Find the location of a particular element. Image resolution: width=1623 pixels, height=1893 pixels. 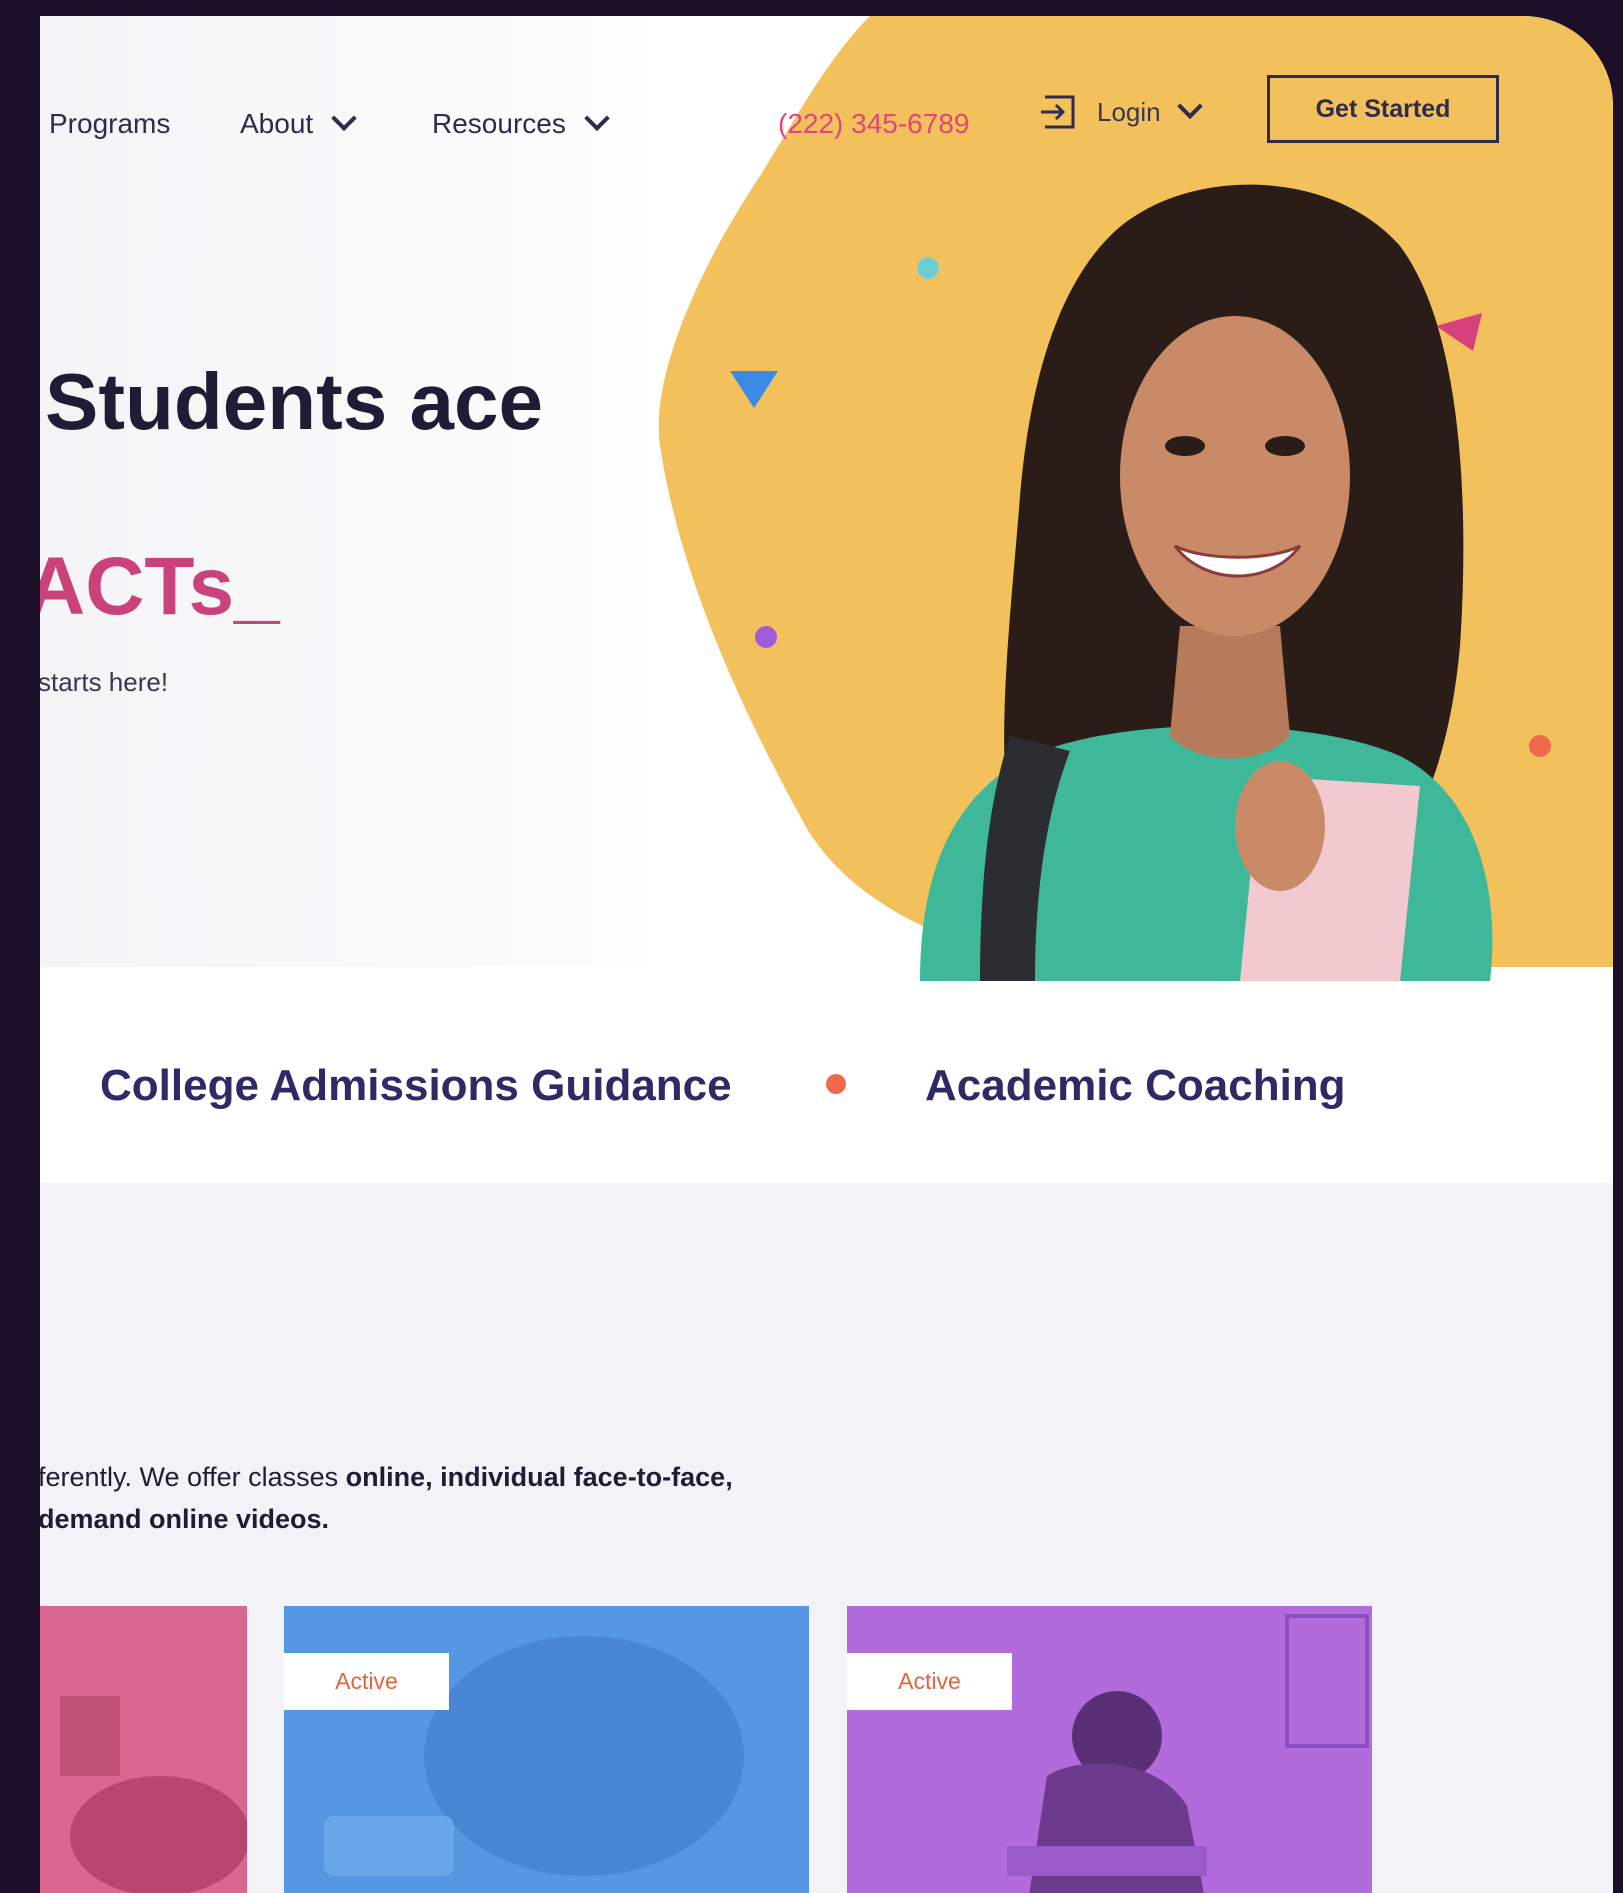

program-card is located at coordinates (143, 1749).